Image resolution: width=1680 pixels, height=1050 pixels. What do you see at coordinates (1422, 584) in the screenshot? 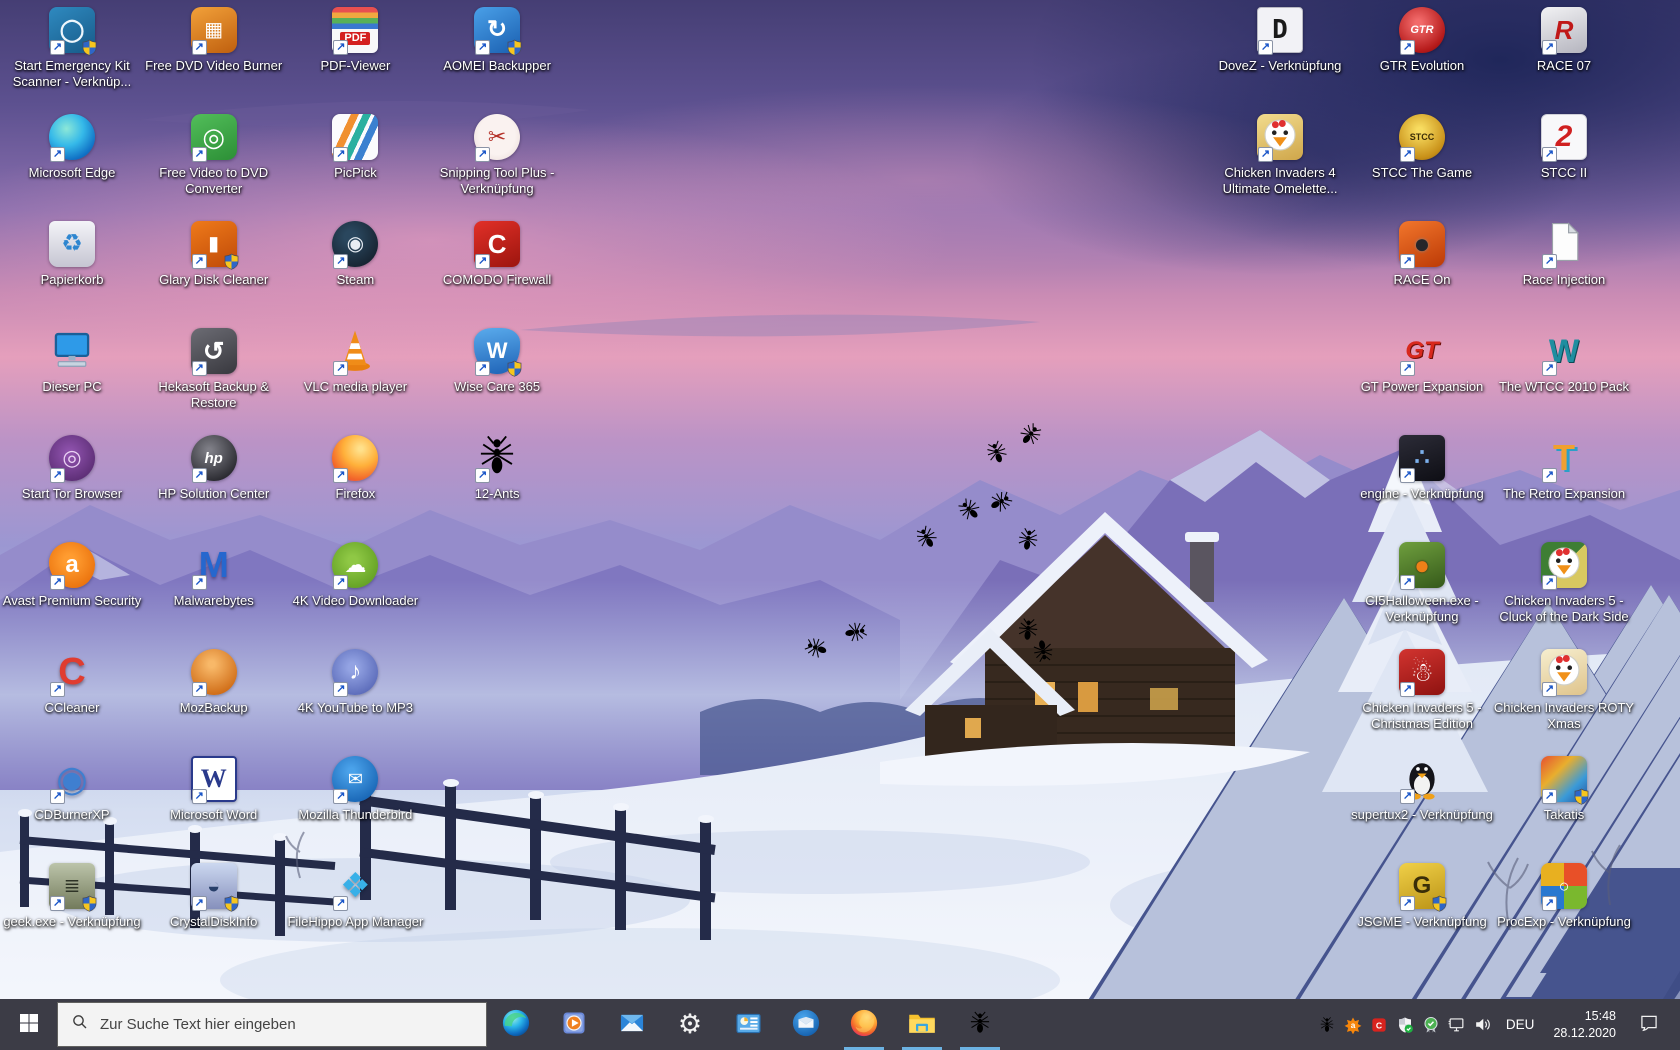
I see `desktop-icon-ci5halloween-exe-verkn-pfung: ● ↗ CI5Halloween.exe - Verknüpfung` at bounding box center [1422, 584].